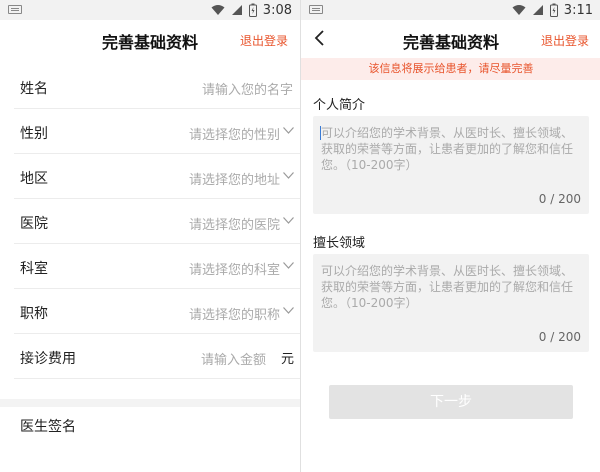 This screenshot has height=472, width=600. What do you see at coordinates (450, 69) in the screenshot?
I see `notice-banner: 该信息将展示给患者，请尽量完善` at bounding box center [450, 69].